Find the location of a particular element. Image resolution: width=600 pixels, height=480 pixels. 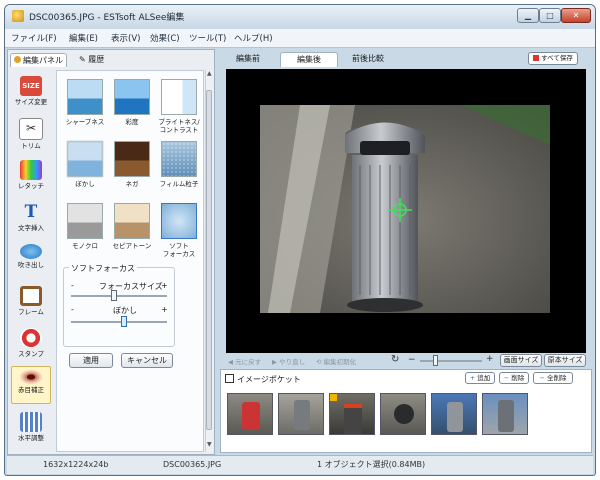

tab-after: 編集後 is located at coordinates (309, 59).